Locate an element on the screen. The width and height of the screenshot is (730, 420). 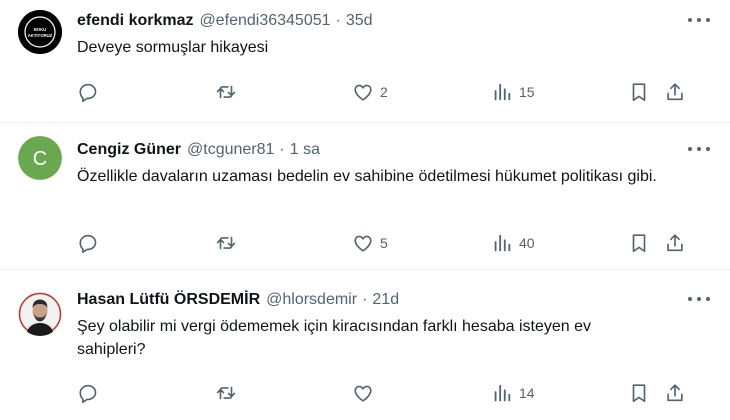
svg-text: AKTIYORUZ is located at coordinates (40, 35).